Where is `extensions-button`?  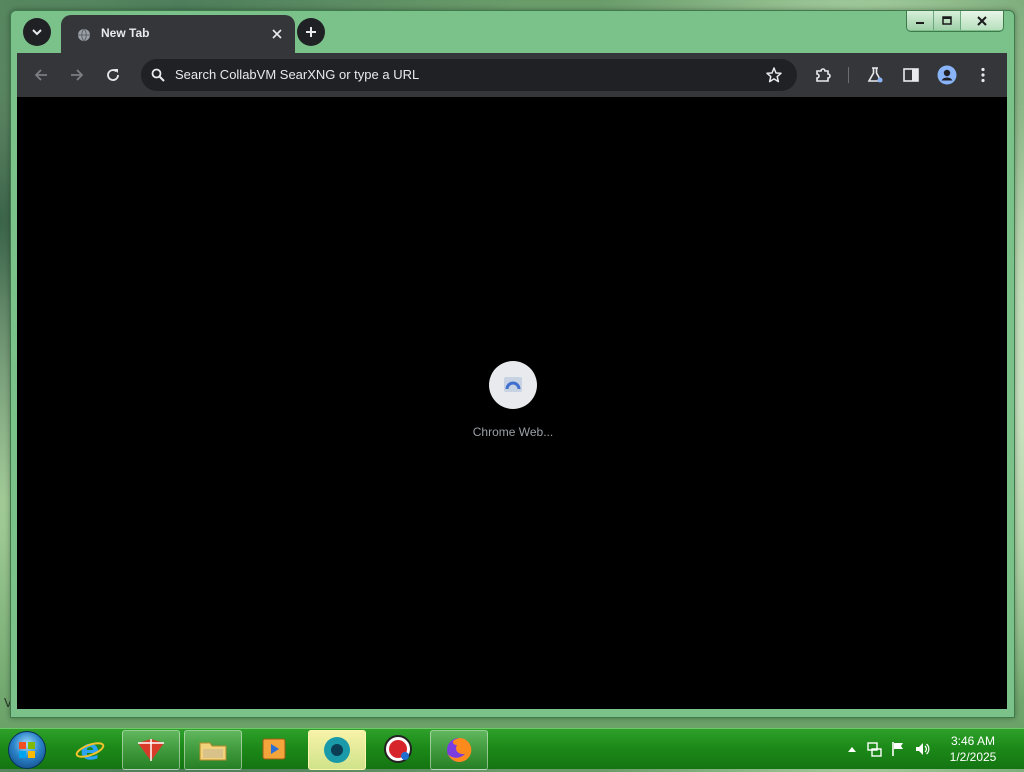
extensions-button is located at coordinates (823, 75).